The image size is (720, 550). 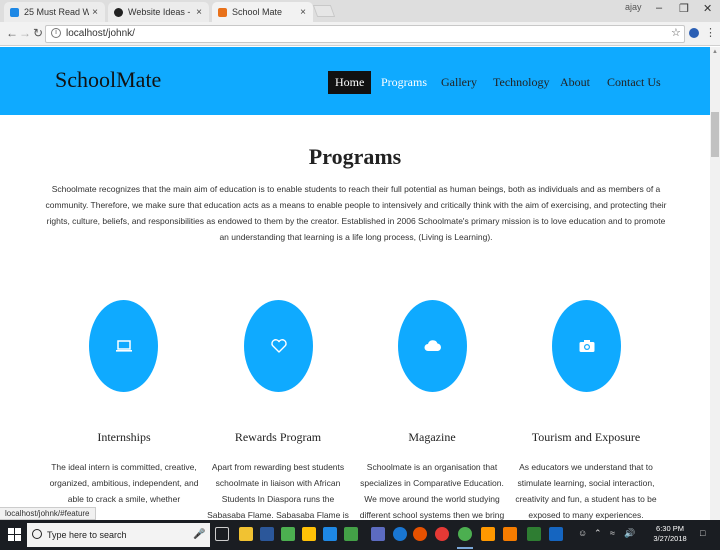 I want to click on nav-about: About, so click(x=575, y=82).